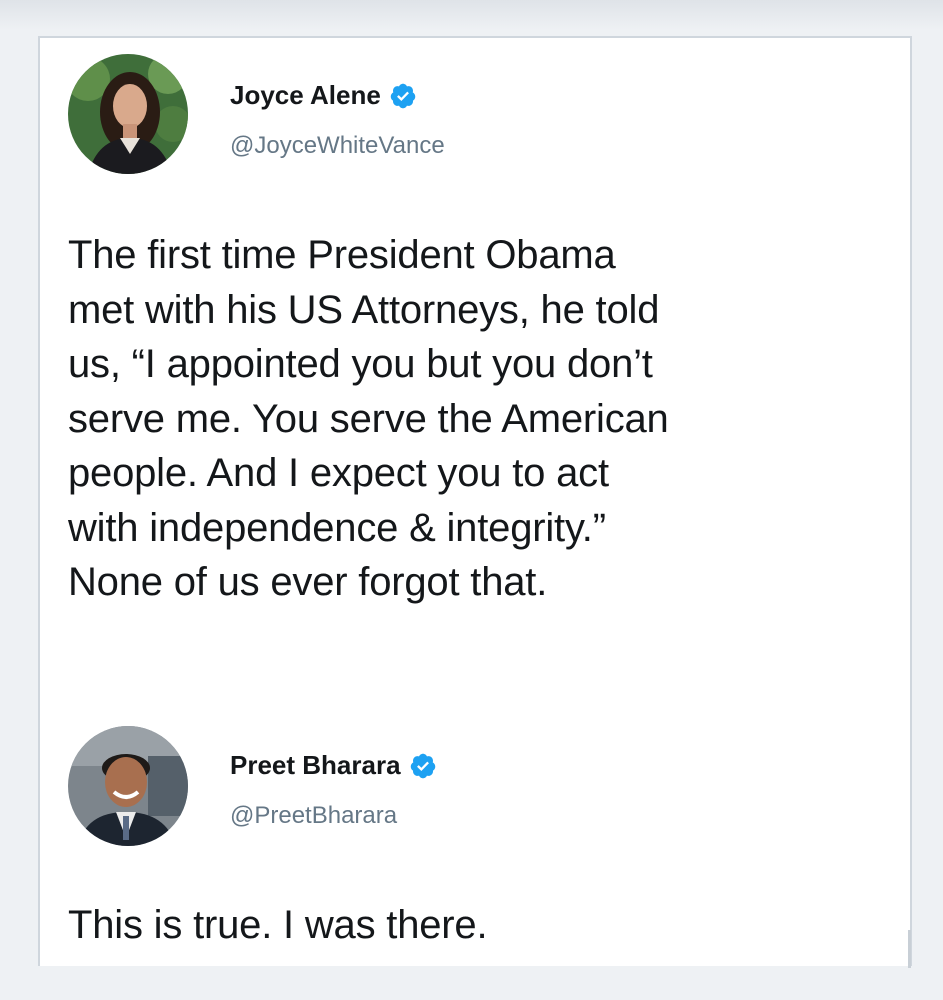 Image resolution: width=943 pixels, height=1000 pixels. Describe the element at coordinates (128, 786) in the screenshot. I see `avatar-preet-bharara` at that location.